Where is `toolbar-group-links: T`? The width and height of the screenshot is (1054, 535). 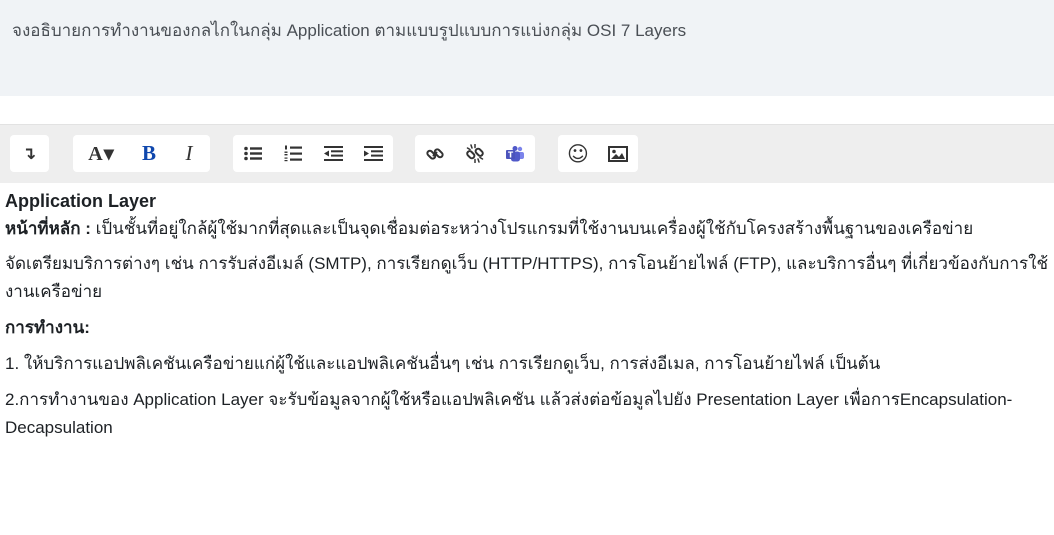
toolbar-group-links: T is located at coordinates (475, 153).